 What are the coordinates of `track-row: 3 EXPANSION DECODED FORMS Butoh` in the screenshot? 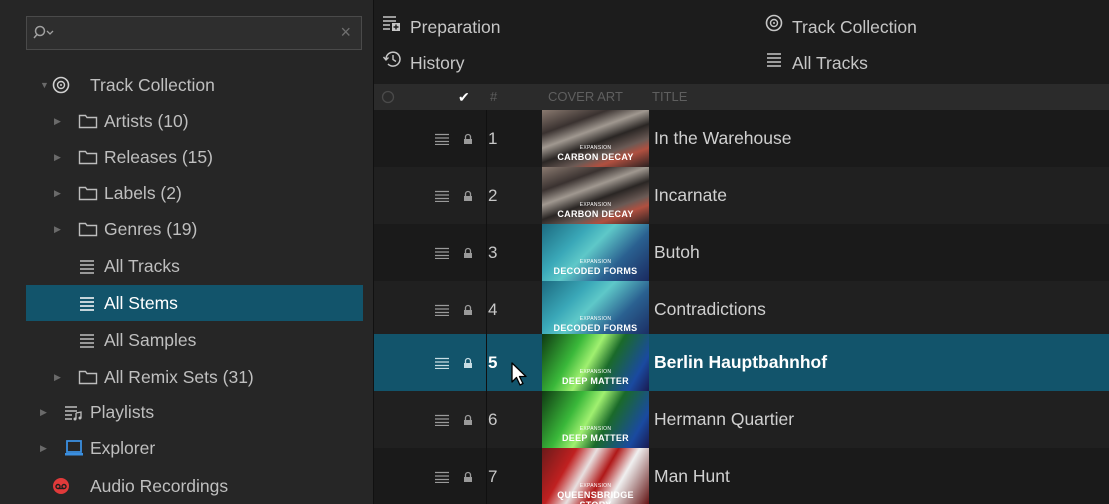 It's located at (741, 252).